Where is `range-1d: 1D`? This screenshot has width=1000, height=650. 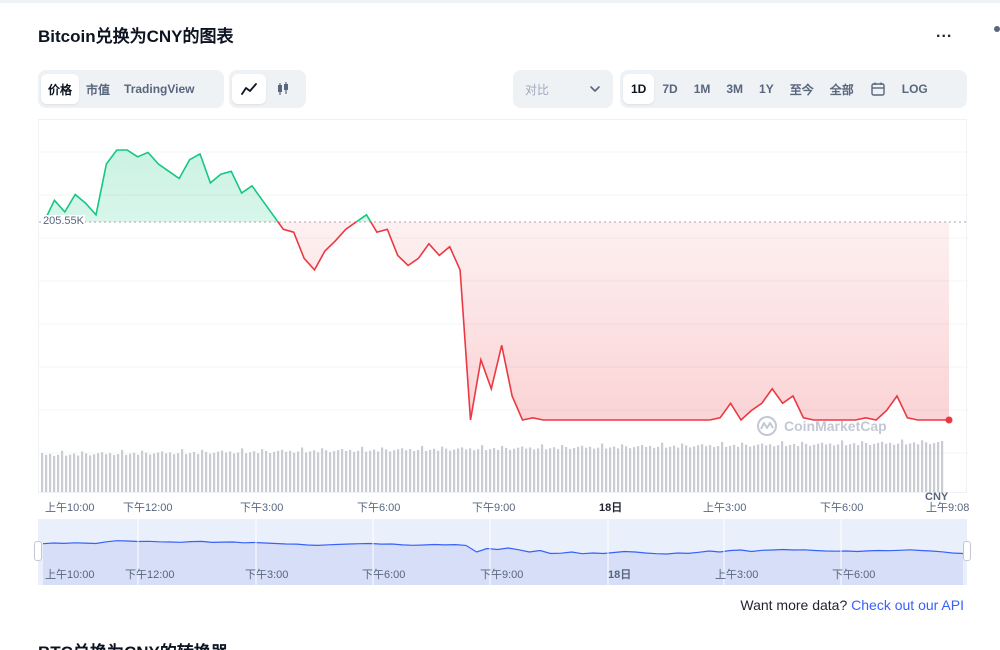
range-1d: 1D is located at coordinates (639, 89).